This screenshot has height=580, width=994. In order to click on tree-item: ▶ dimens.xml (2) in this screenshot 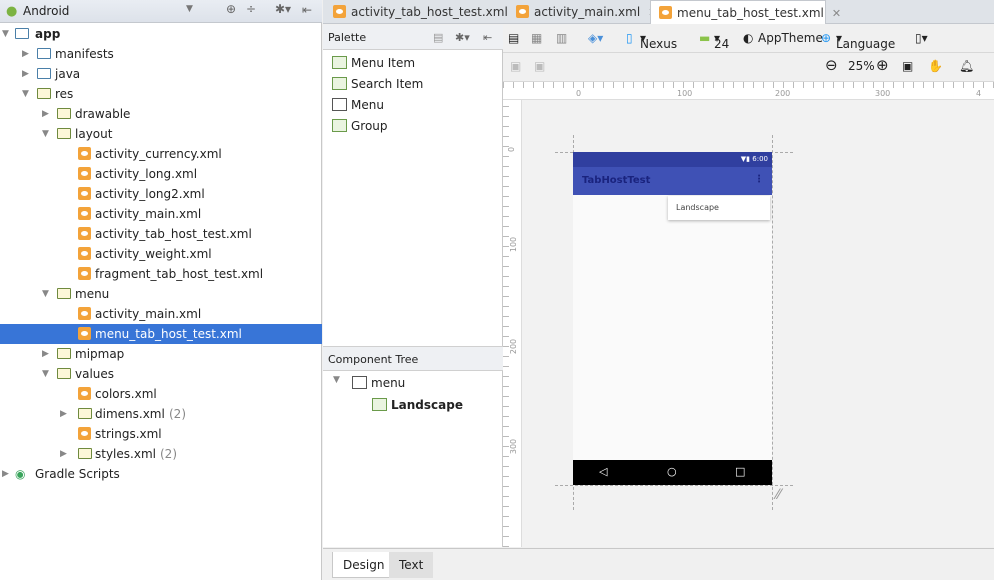, I will do `click(161, 414)`.